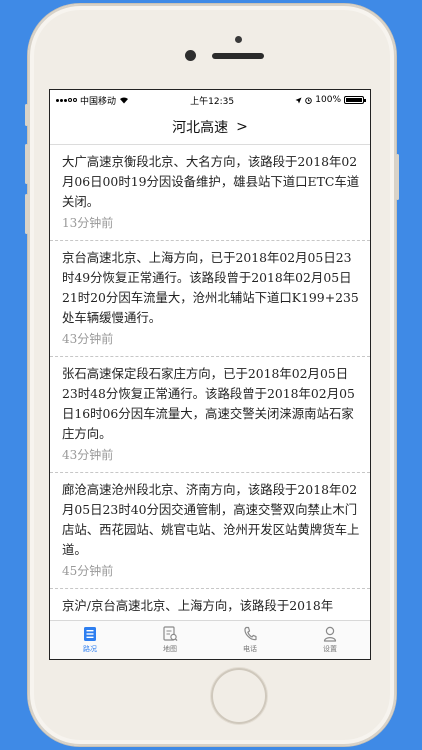 The width and height of the screenshot is (422, 750). Describe the element at coordinates (298, 100) in the screenshot. I see `location-icon` at that location.